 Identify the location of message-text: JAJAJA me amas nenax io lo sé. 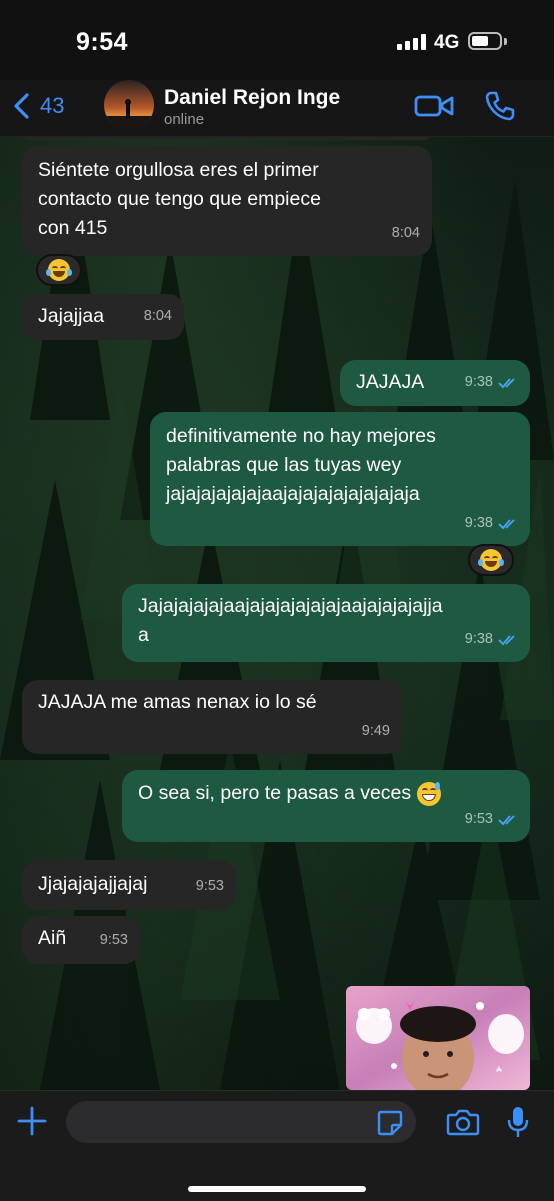
(177, 702).